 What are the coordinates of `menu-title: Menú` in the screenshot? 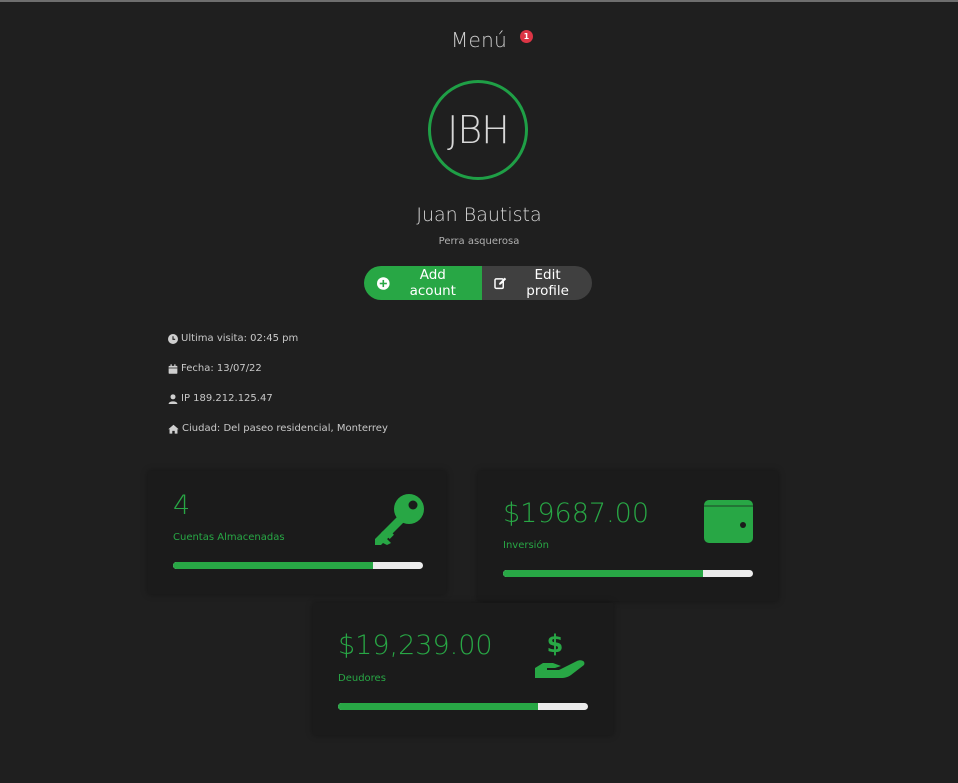 It's located at (479, 40).